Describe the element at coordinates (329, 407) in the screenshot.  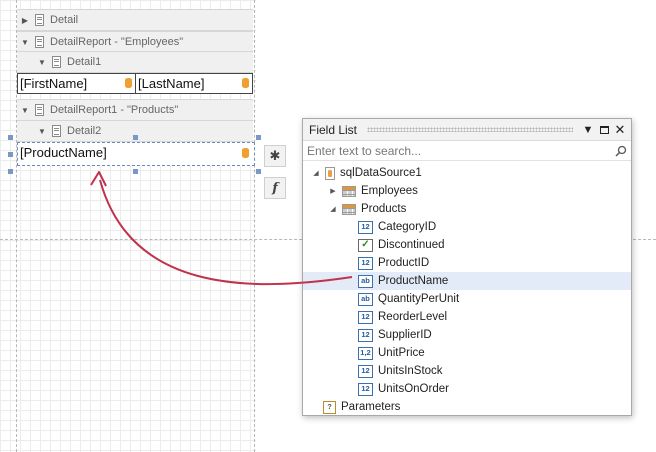
I see `parameters-icon: ?` at that location.